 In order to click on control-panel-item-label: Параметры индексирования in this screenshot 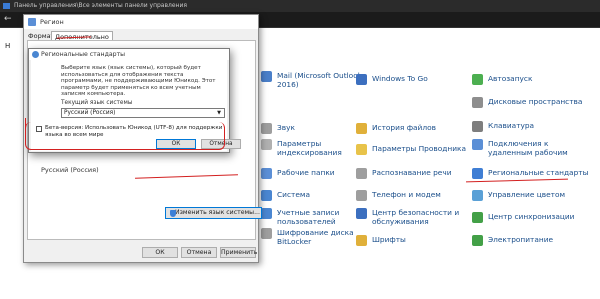, I will do `click(309, 148)`.